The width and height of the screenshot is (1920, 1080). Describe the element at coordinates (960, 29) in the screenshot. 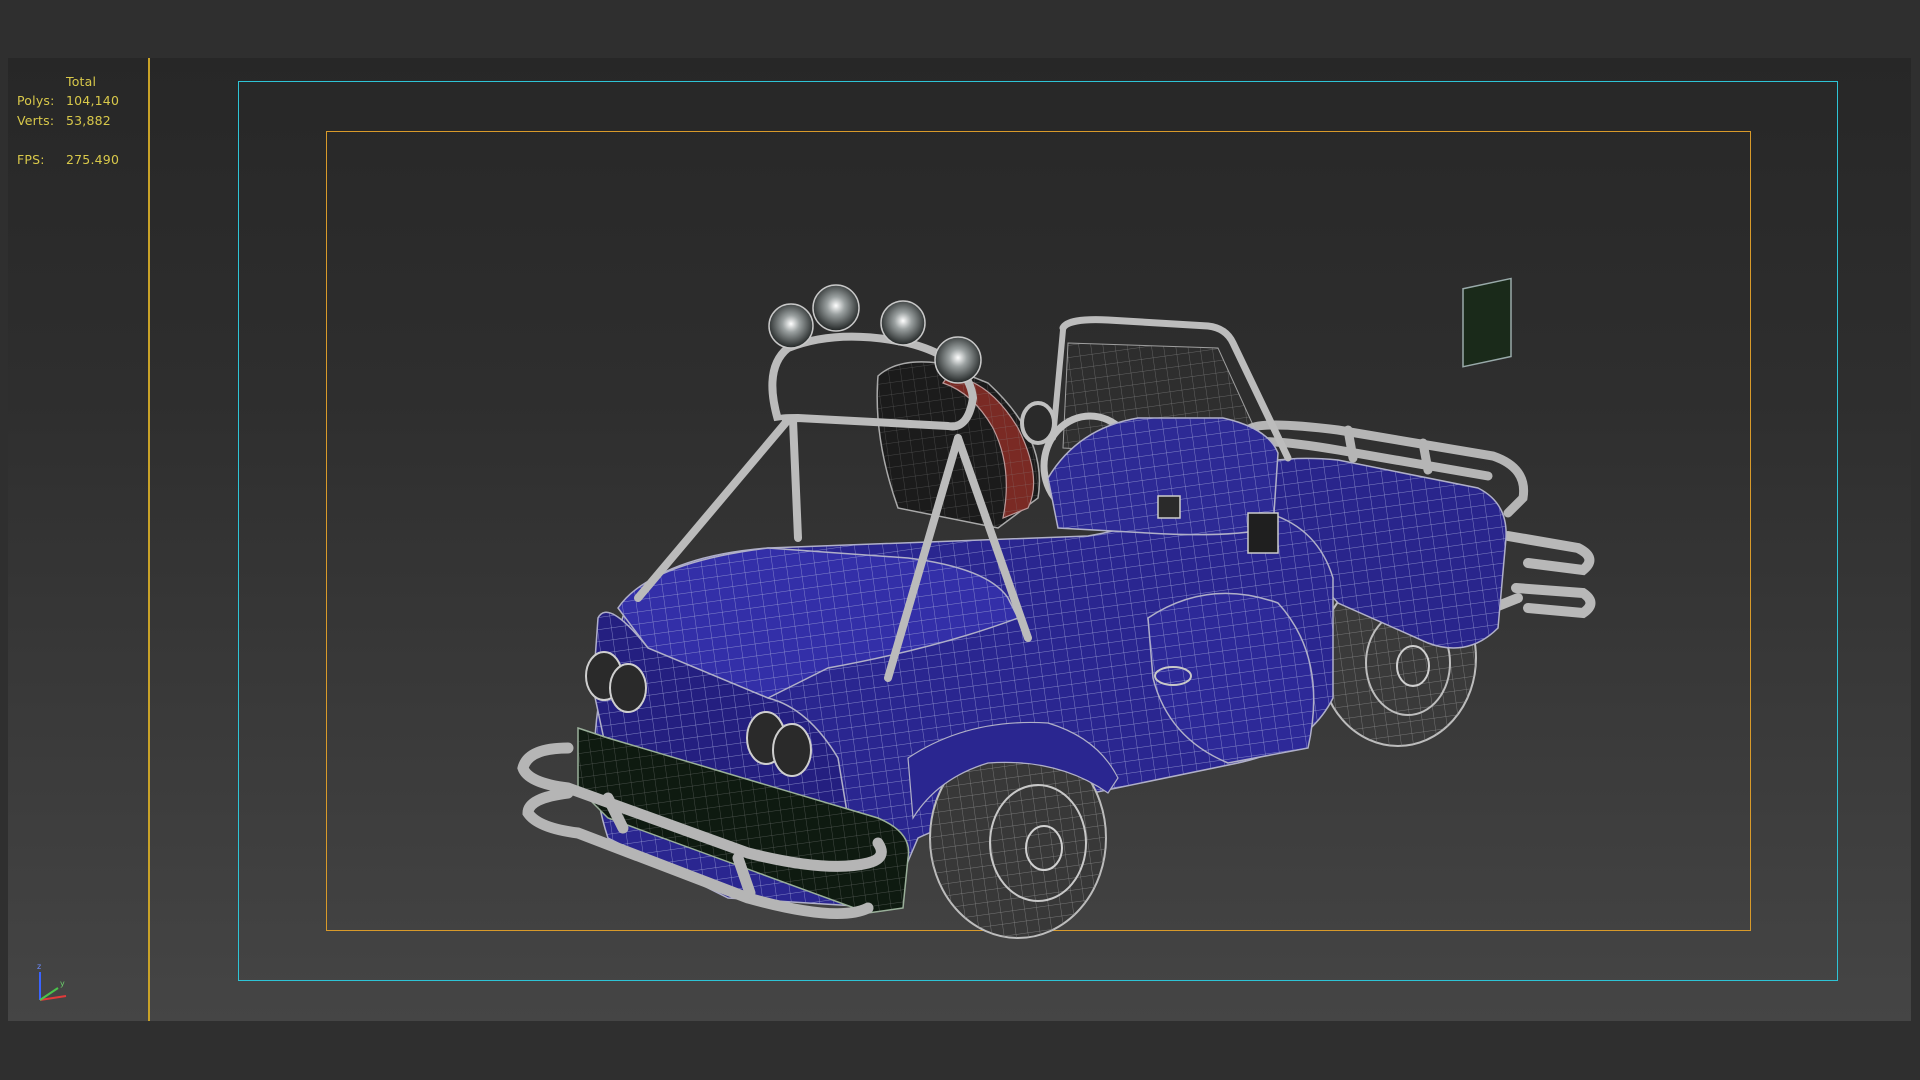

I see `top-bar` at that location.